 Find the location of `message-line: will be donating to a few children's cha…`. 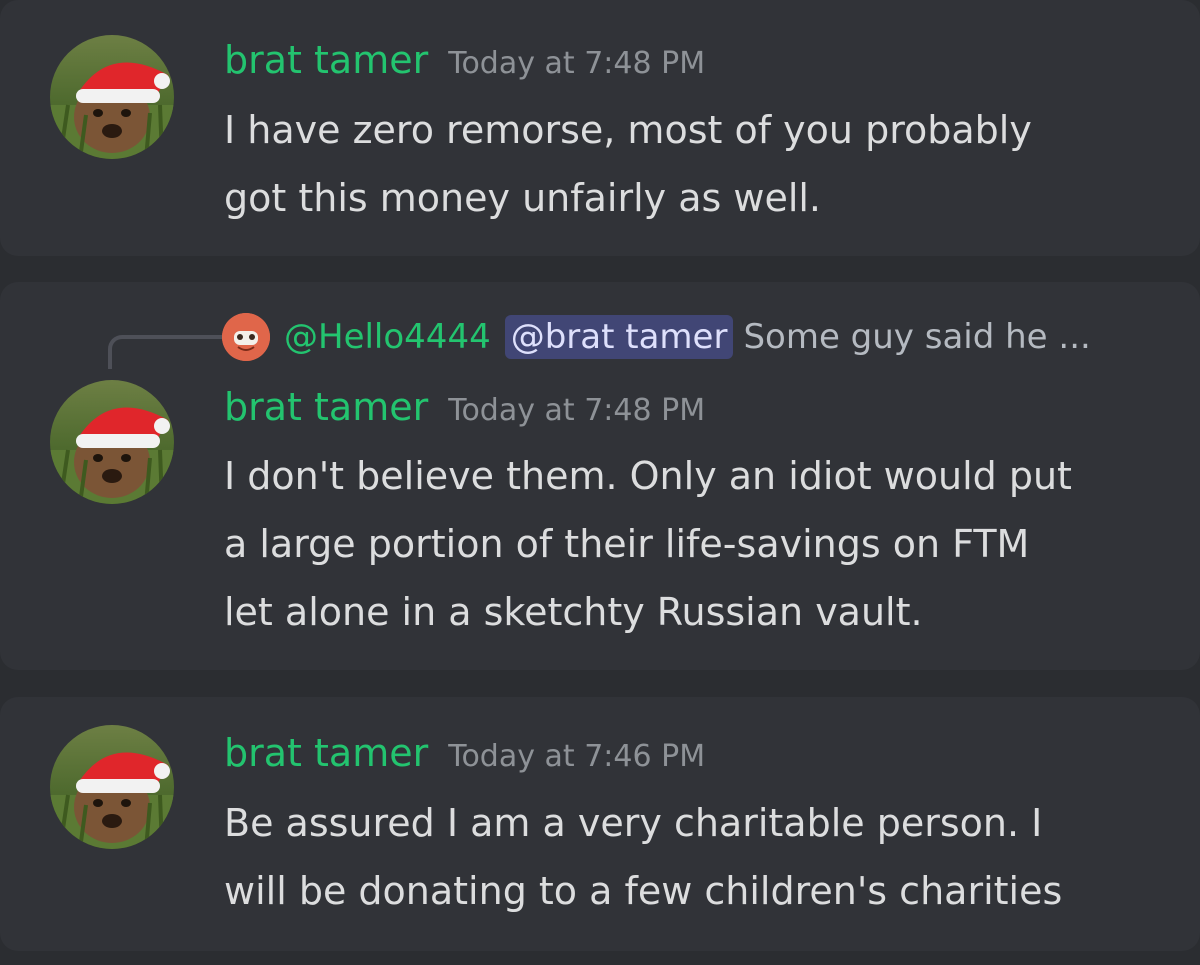

message-line: will be donating to a few children's cha… is located at coordinates (643, 891).